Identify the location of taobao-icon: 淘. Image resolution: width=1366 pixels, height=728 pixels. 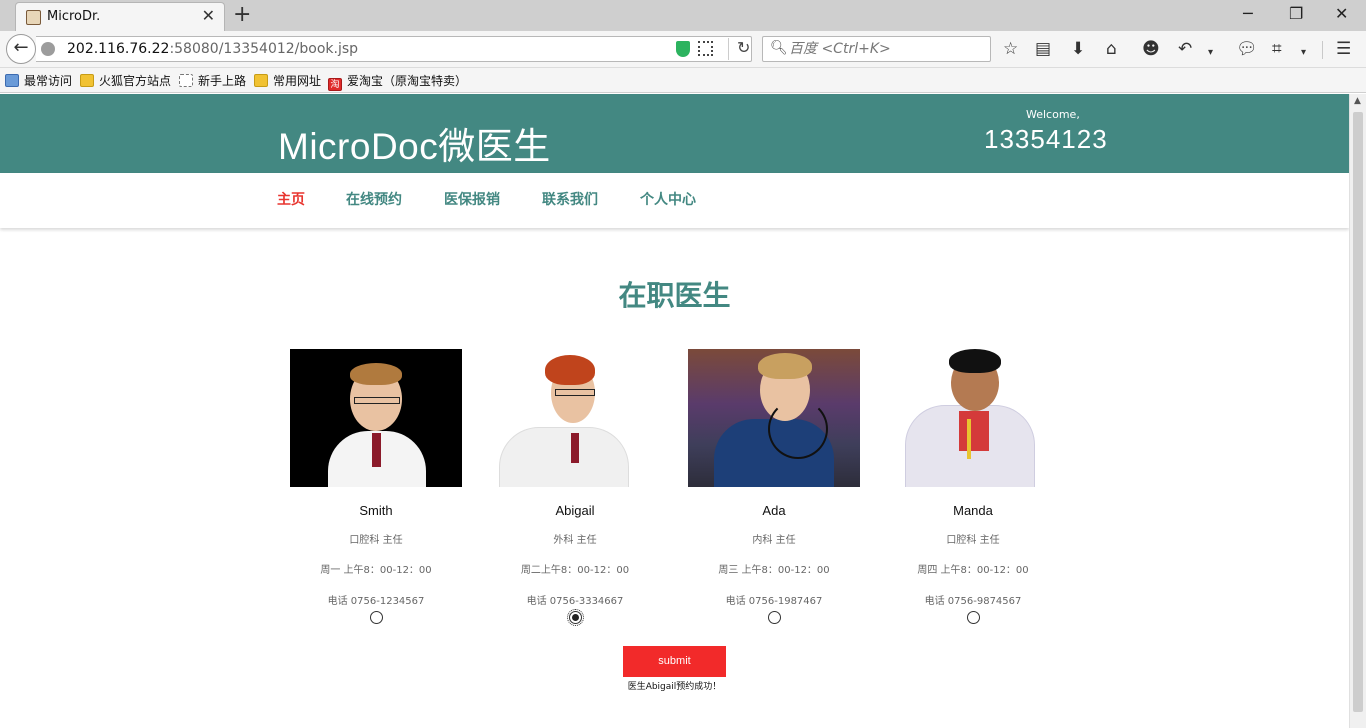
(335, 84).